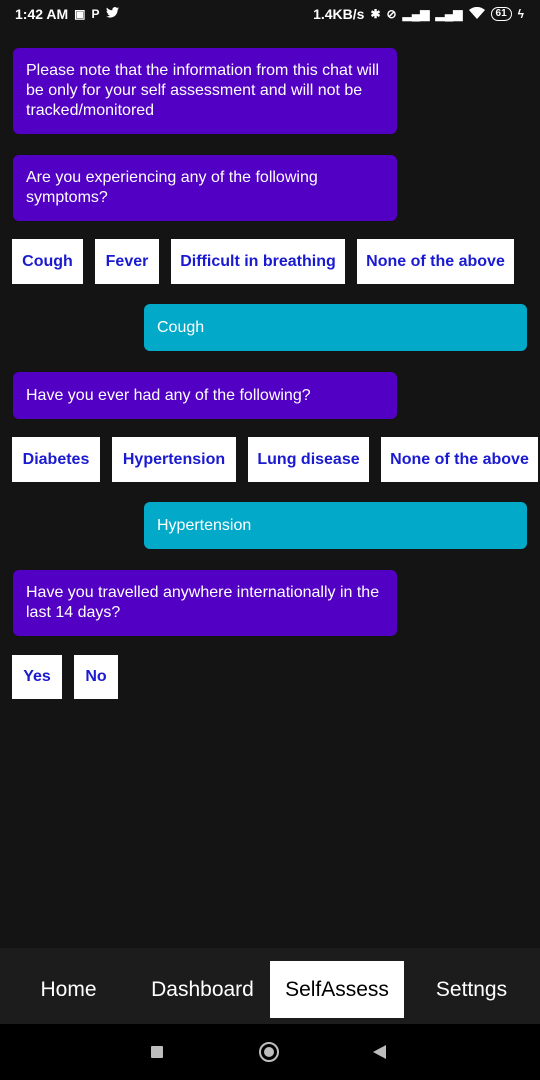 This screenshot has height=1080, width=540. What do you see at coordinates (335, 525) in the screenshot?
I see `user-message-hypertension: Hypertension` at bounding box center [335, 525].